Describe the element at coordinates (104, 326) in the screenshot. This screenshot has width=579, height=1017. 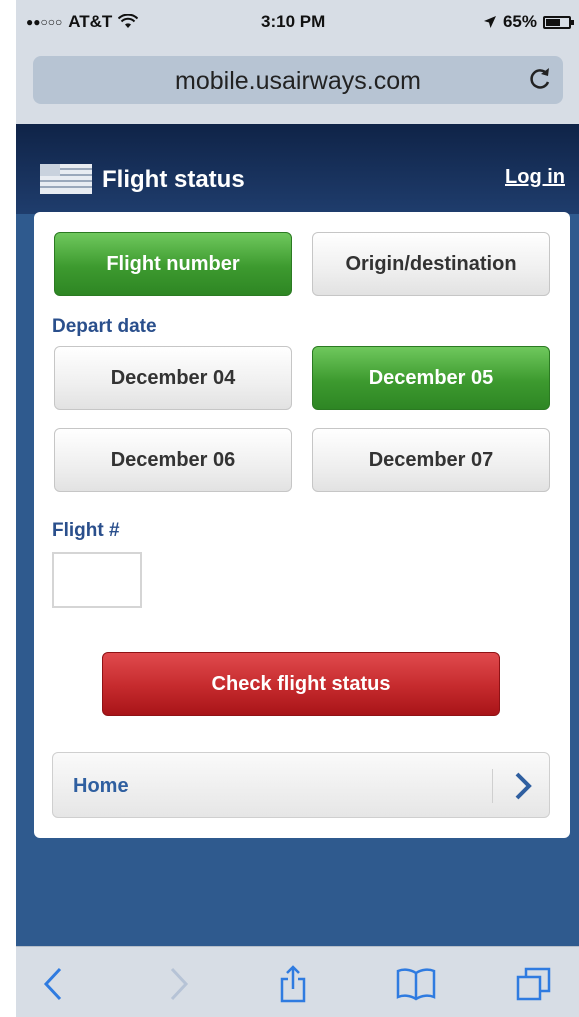
I see `depart-date-label: Depart date` at that location.